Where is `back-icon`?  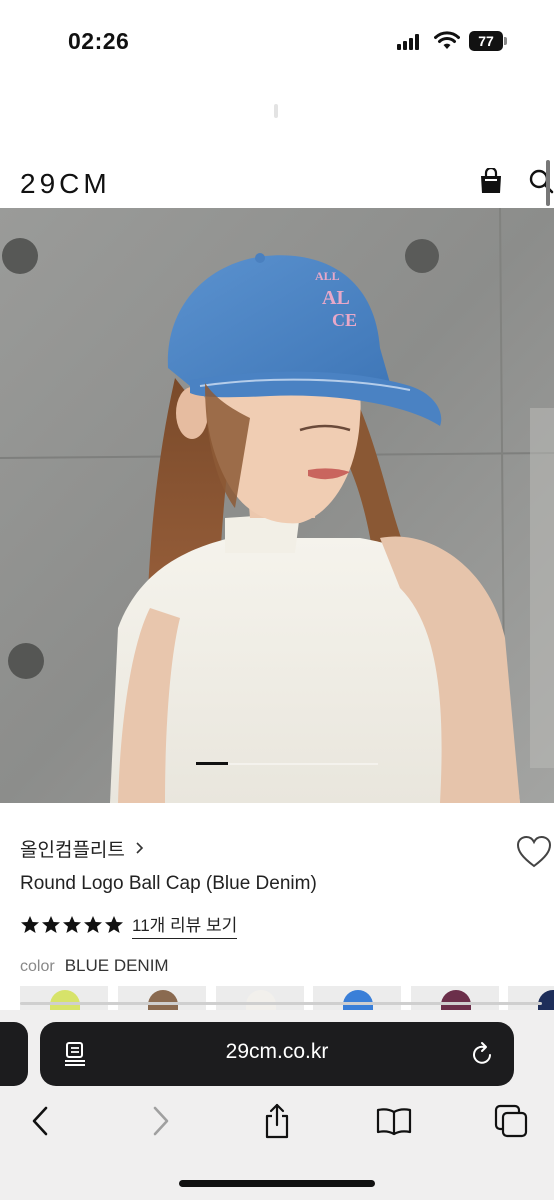
back-icon is located at coordinates (40, 1121).